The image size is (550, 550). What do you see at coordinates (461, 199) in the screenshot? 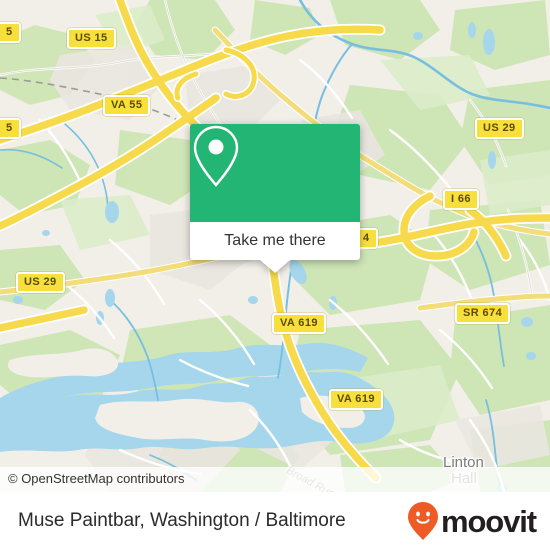
I see `road-shield: I 66` at bounding box center [461, 199].